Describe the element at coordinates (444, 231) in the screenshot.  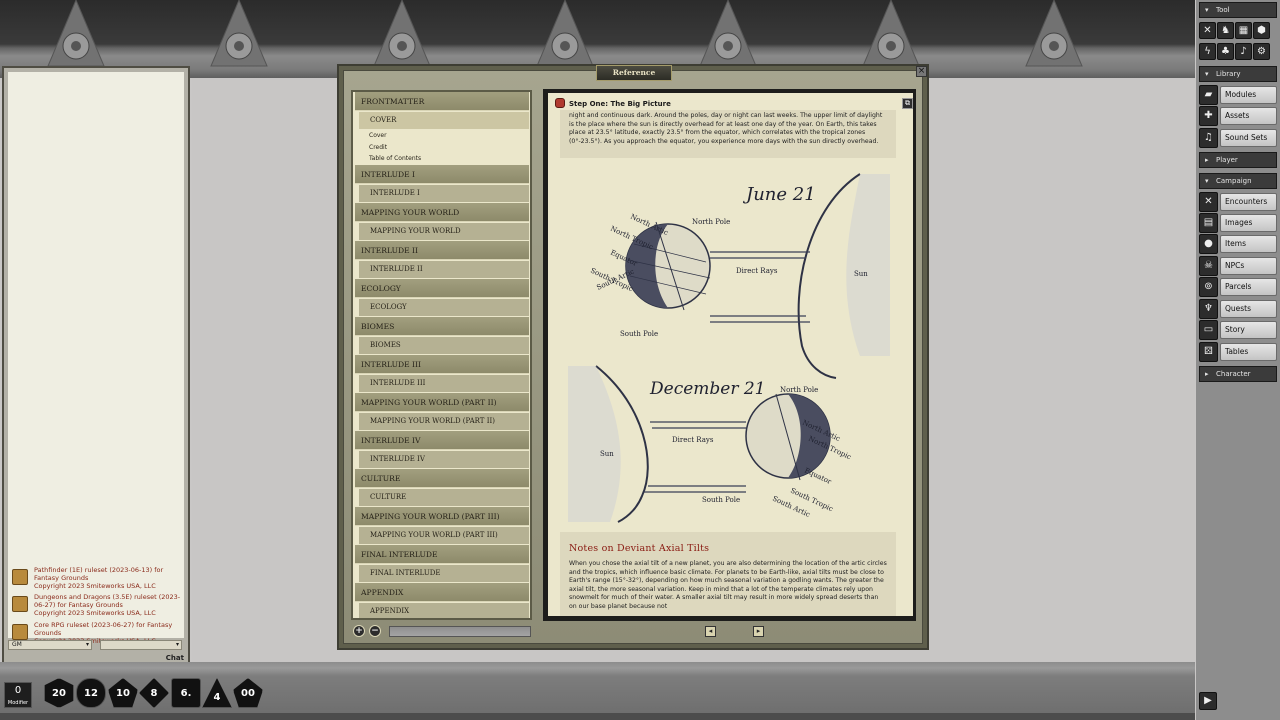
I see `toc-subheading: MAPPING YOUR WORLD` at that location.